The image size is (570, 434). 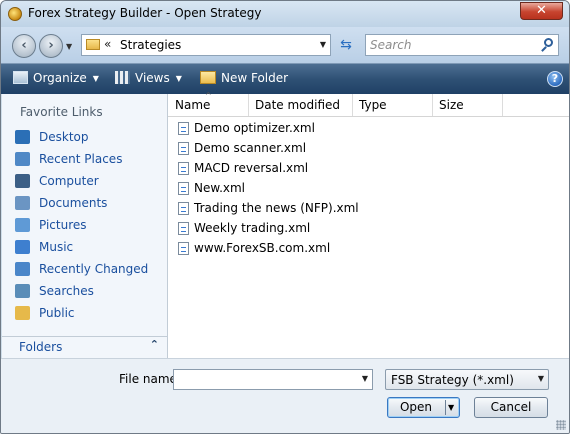 I want to click on file-item: Demo scanner.xml, so click(x=268, y=149).